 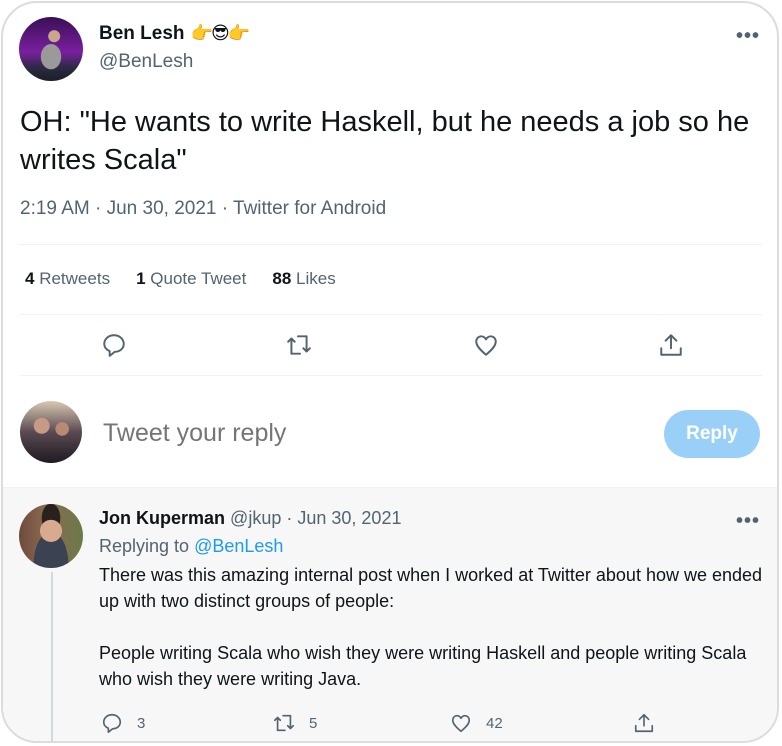 I want to click on share-action-button, so click(x=671, y=345).